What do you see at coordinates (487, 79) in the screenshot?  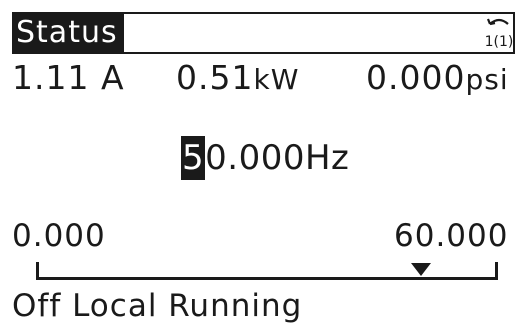 I see `readout-pressure-unit: psi` at bounding box center [487, 79].